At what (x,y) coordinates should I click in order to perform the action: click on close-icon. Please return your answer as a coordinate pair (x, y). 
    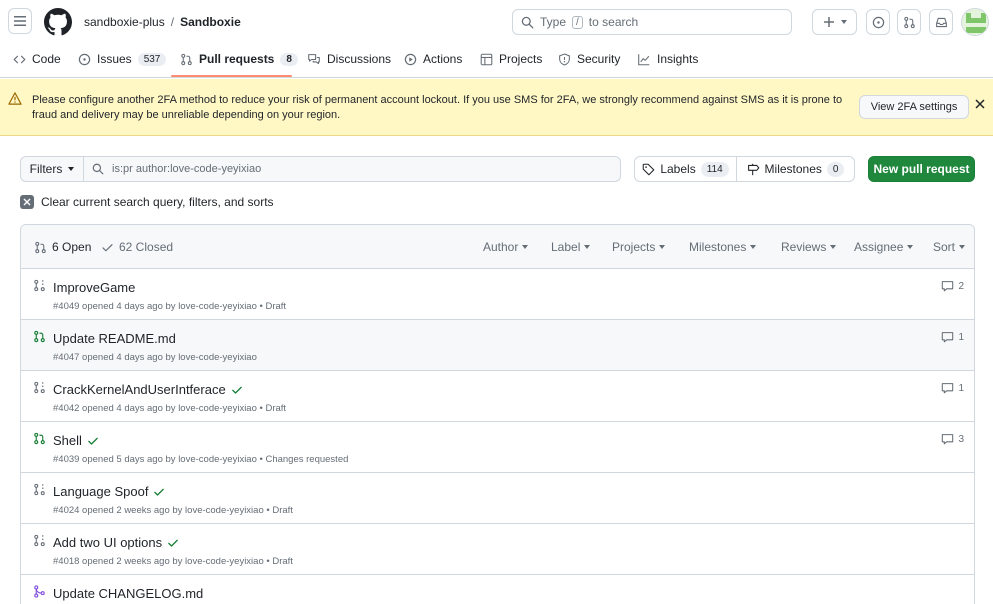
    Looking at the image, I should click on (980, 104).